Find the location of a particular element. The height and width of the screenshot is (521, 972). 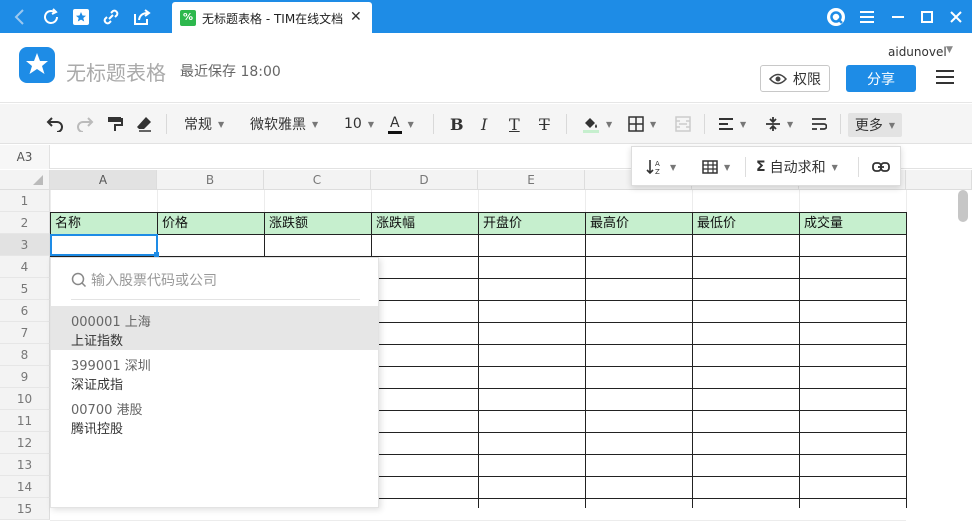

column-header-c: C is located at coordinates (317, 180).